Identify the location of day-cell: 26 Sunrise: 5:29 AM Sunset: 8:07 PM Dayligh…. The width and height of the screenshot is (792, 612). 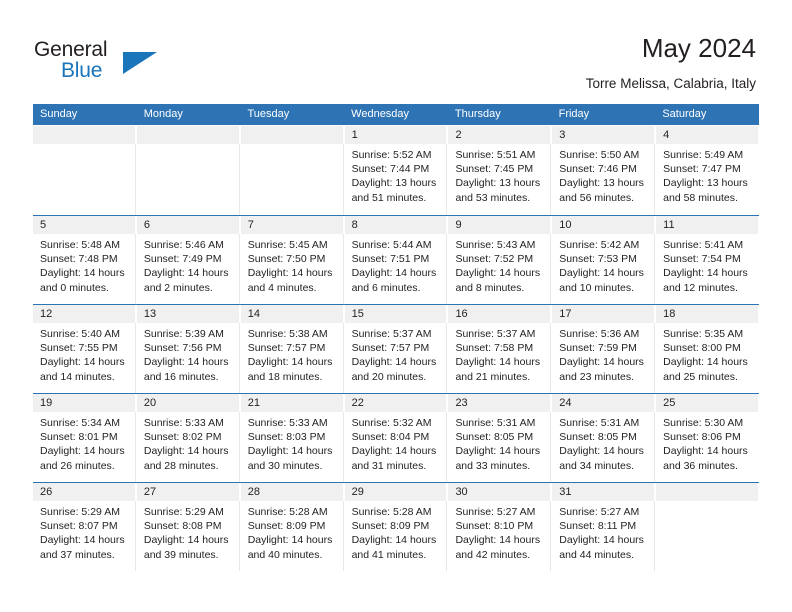
(85, 527).